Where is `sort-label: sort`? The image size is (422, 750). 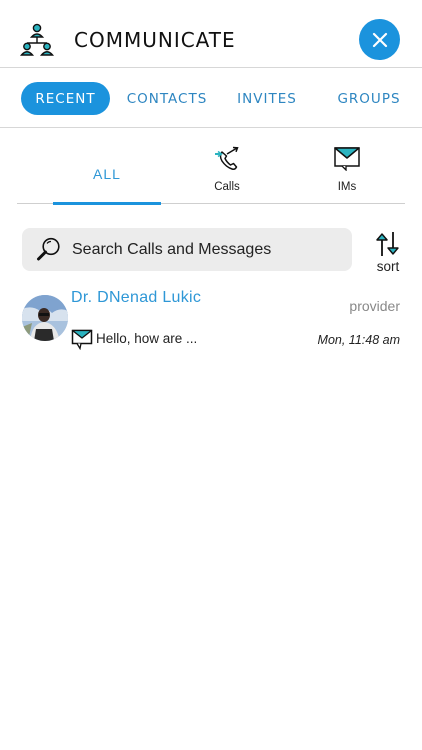 sort-label: sort is located at coordinates (388, 266).